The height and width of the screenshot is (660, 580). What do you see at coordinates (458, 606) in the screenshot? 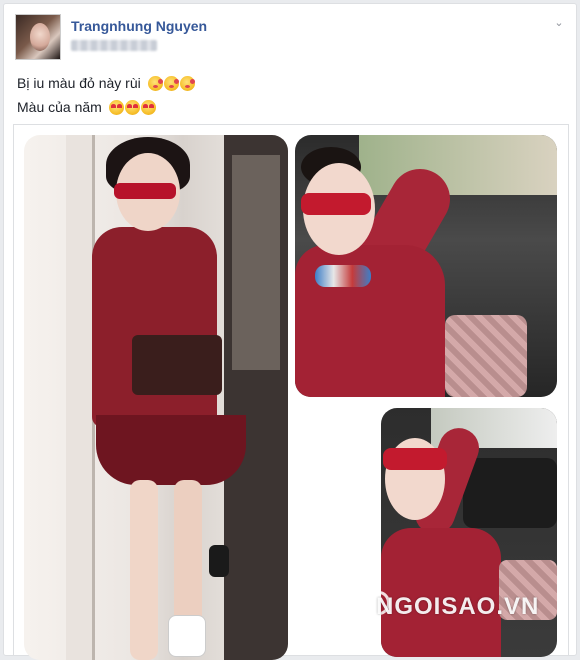
I see `watermark-text: NGOISAO.VN` at bounding box center [458, 606].